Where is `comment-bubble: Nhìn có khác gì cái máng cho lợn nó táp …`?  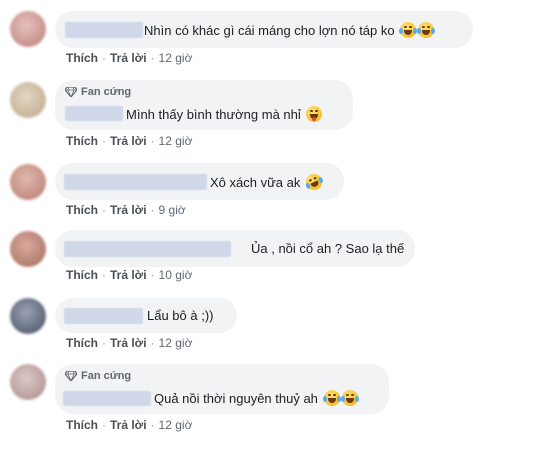 comment-bubble: Nhìn có khác gì cái máng cho lợn nó táp … is located at coordinates (264, 29).